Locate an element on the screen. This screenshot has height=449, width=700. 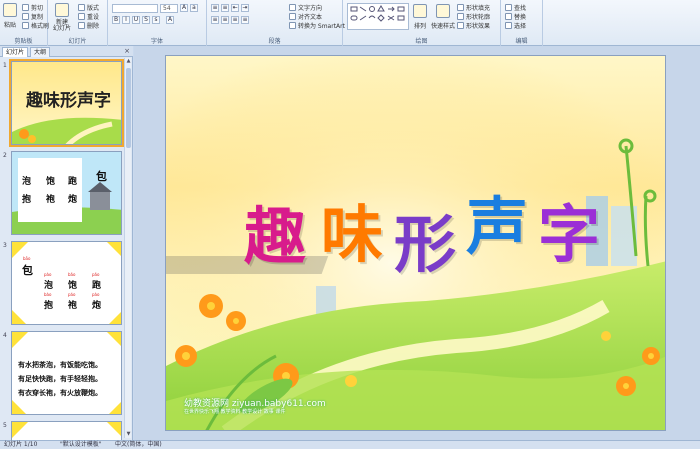
delete-button: 删除 is located at coordinates (88, 25).